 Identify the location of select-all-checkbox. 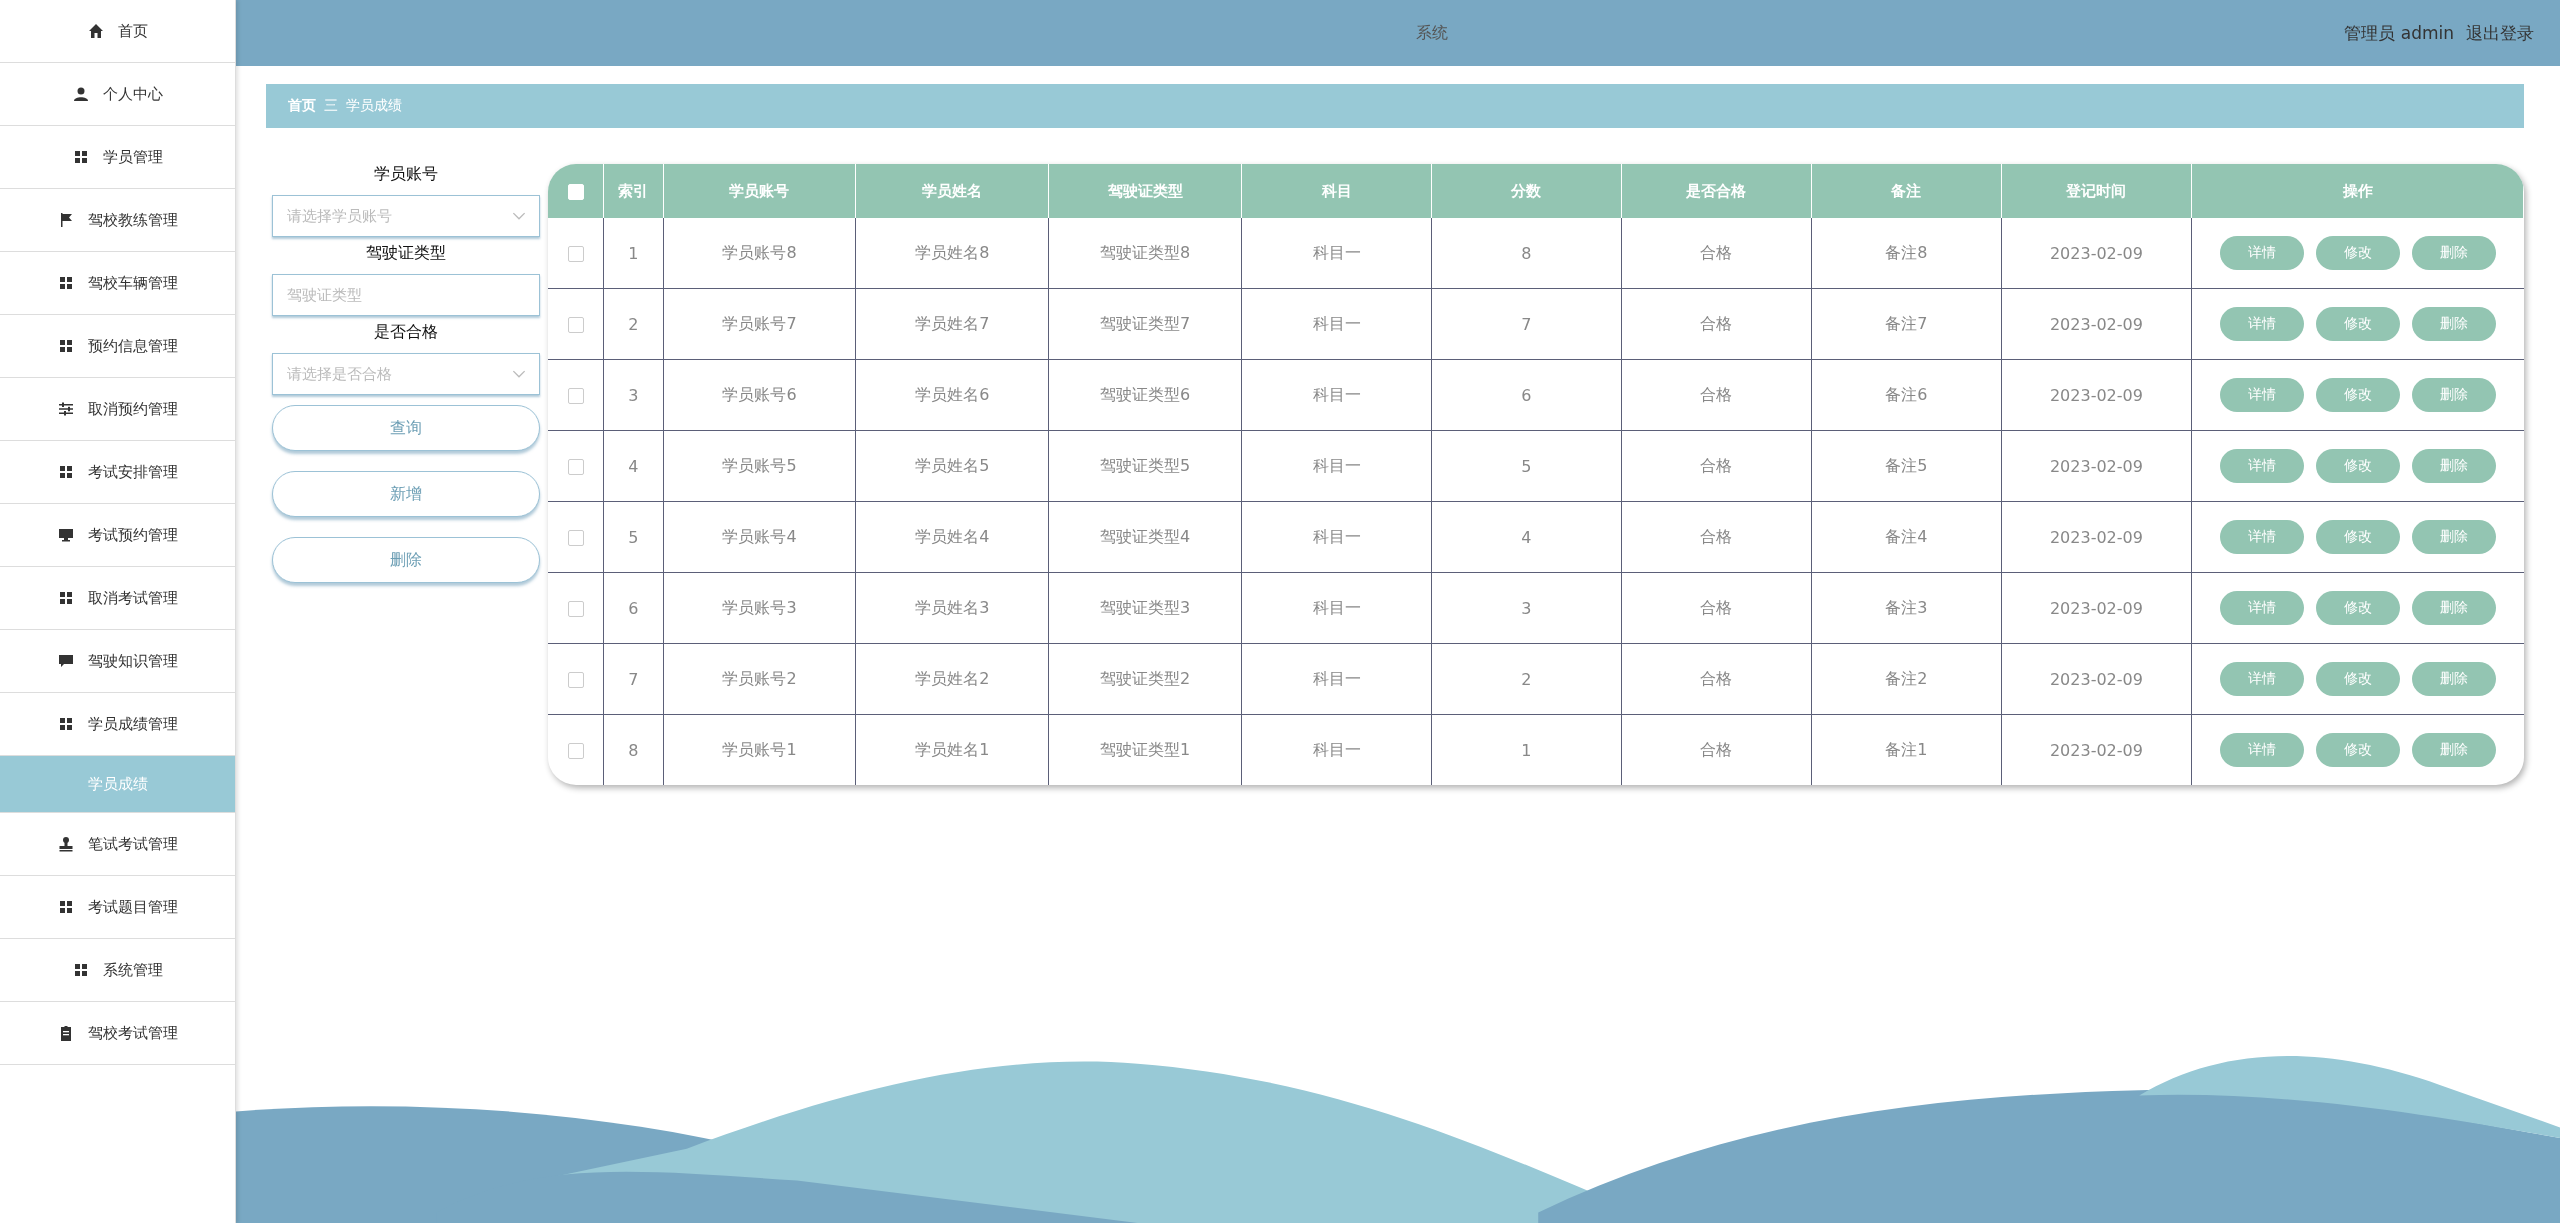
(575, 191).